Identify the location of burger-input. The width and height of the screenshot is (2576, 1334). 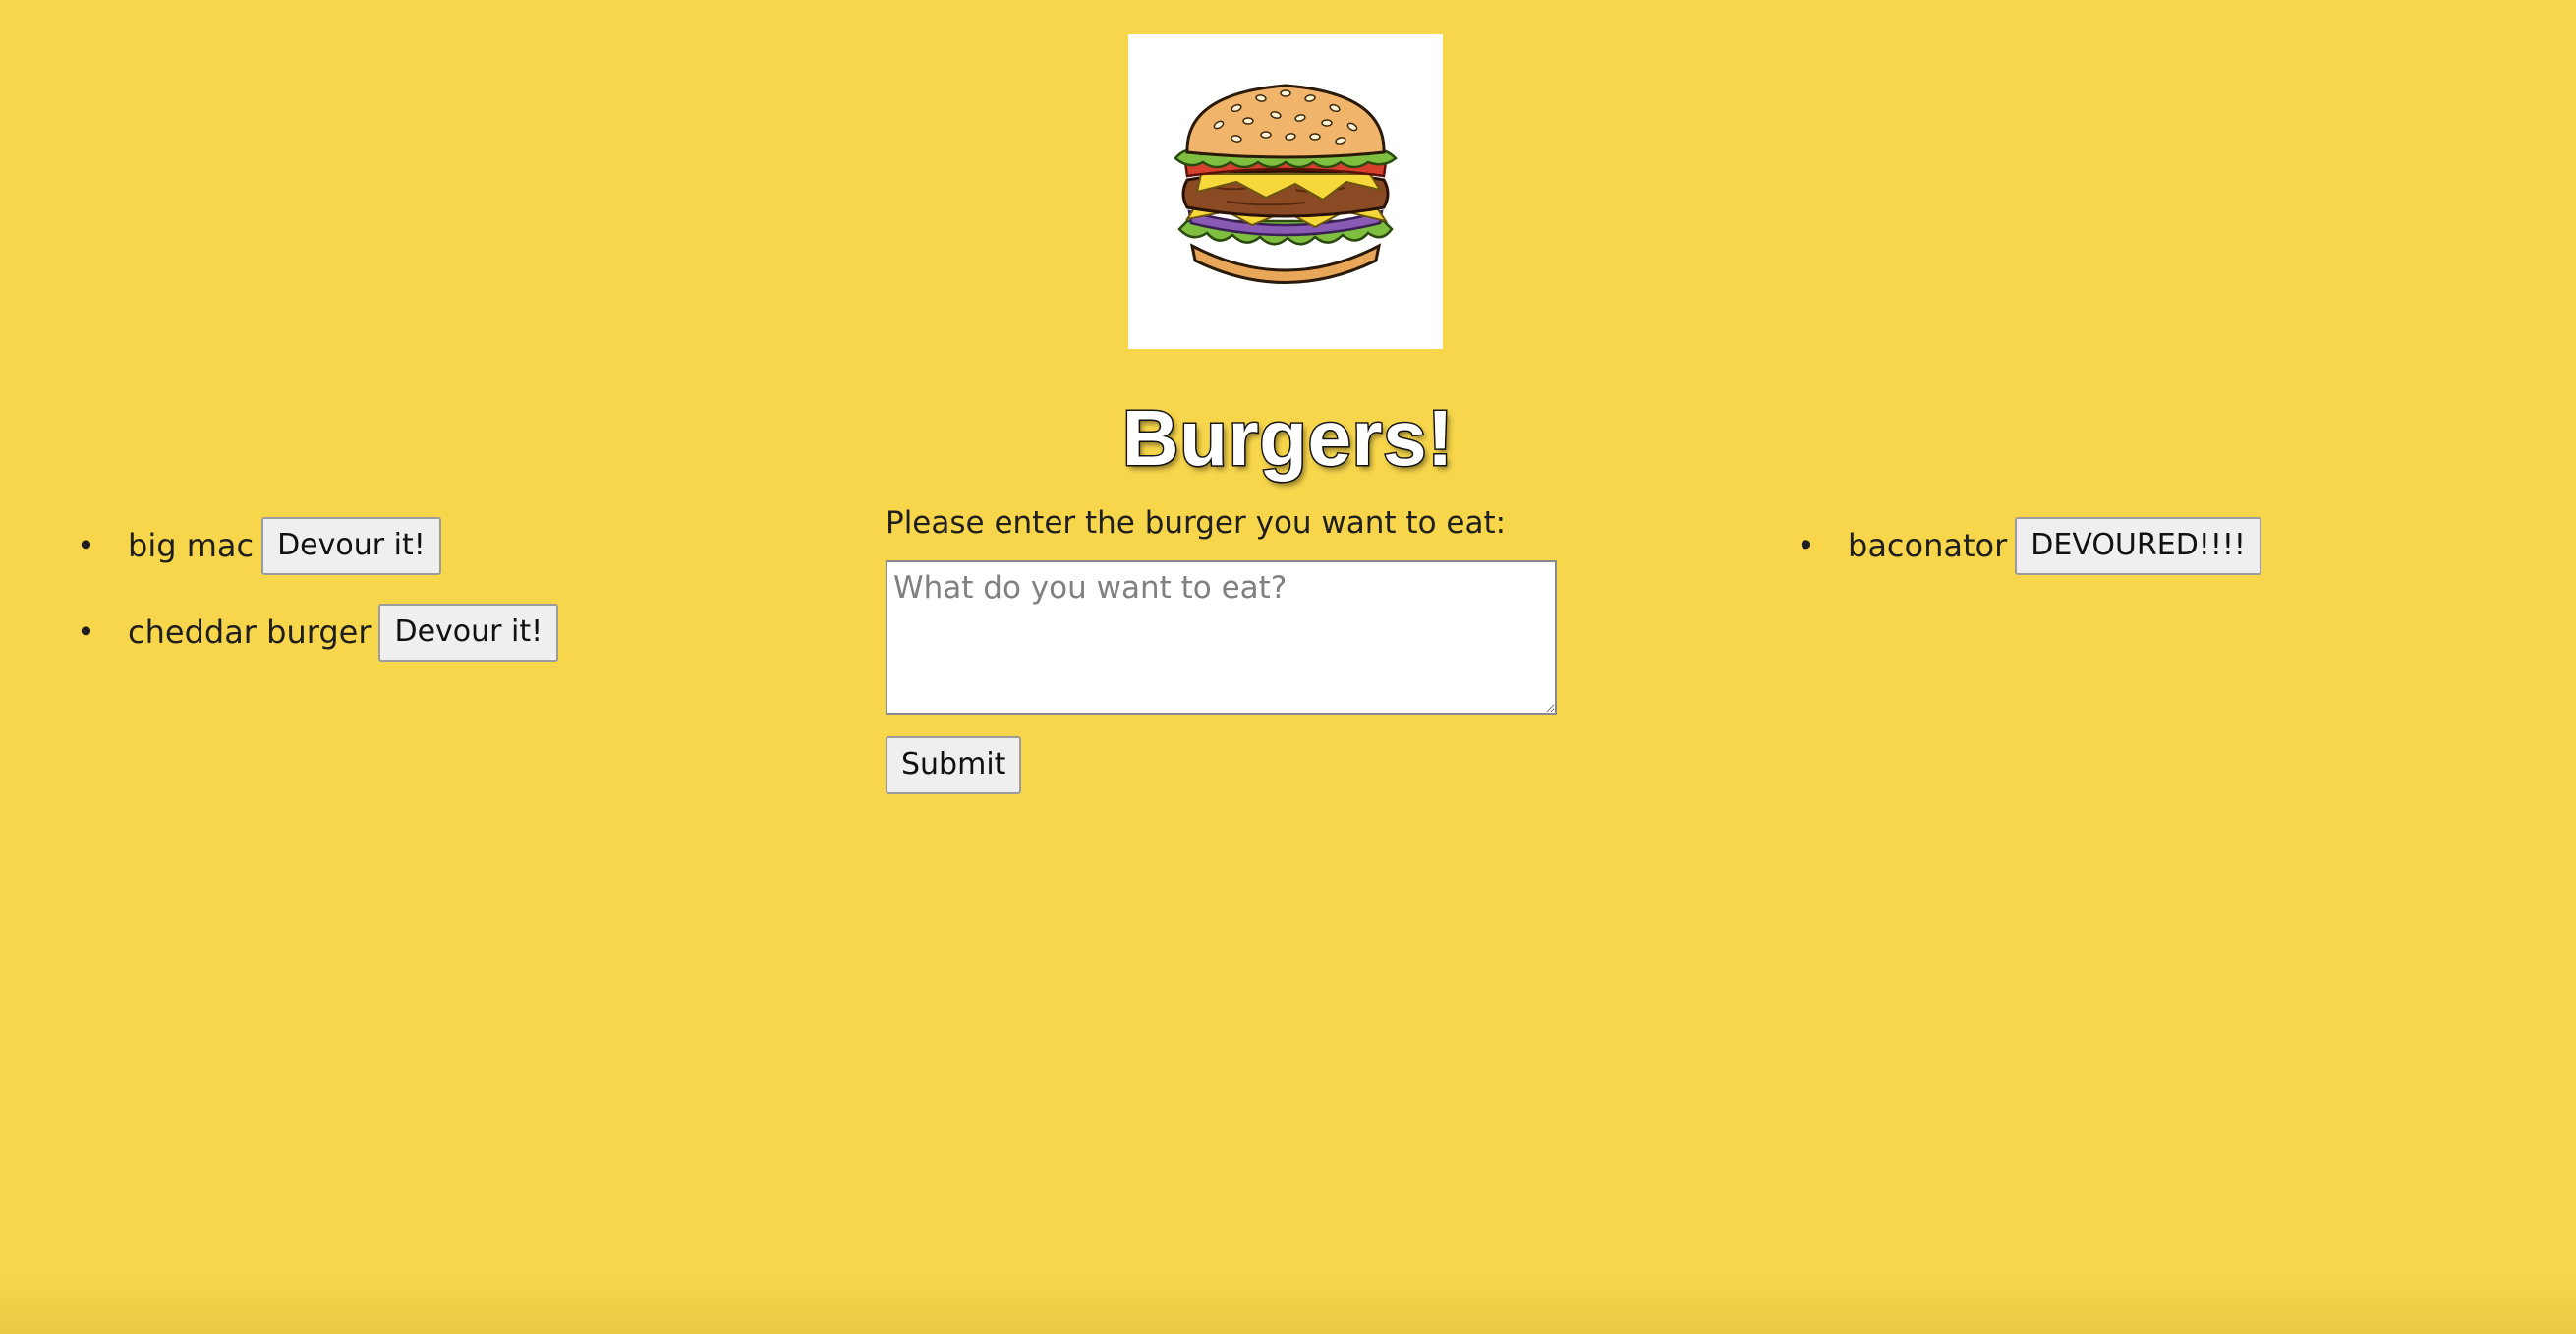
(1222, 637).